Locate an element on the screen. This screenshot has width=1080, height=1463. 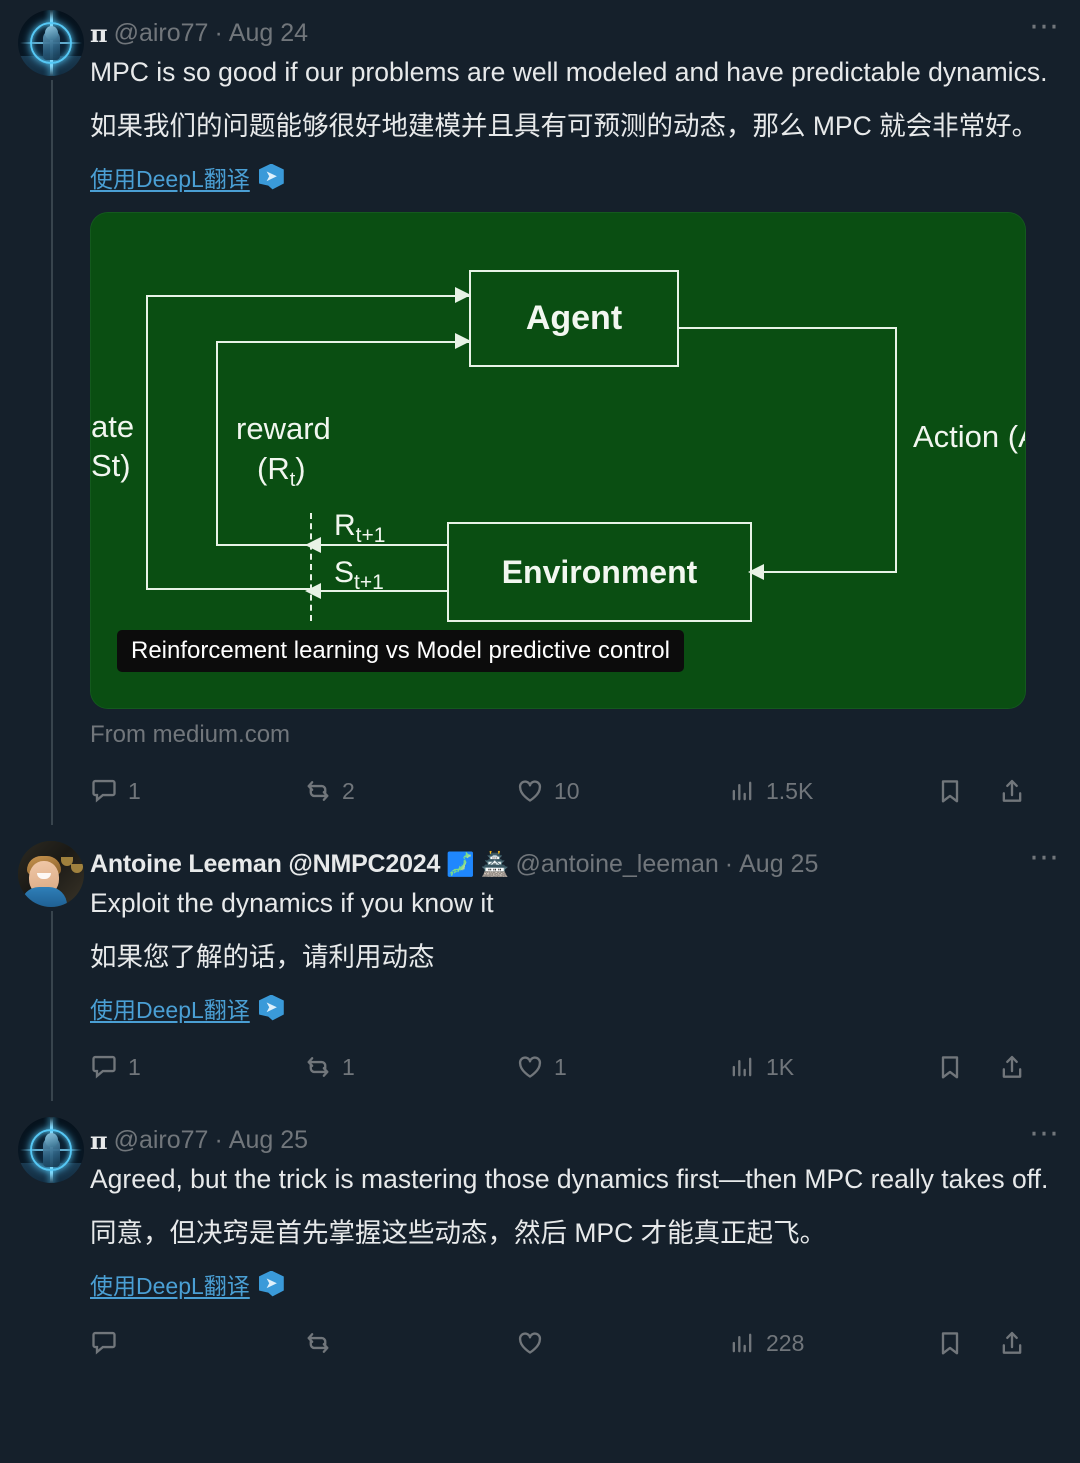
retweet-button is located at coordinates (410, 1343).